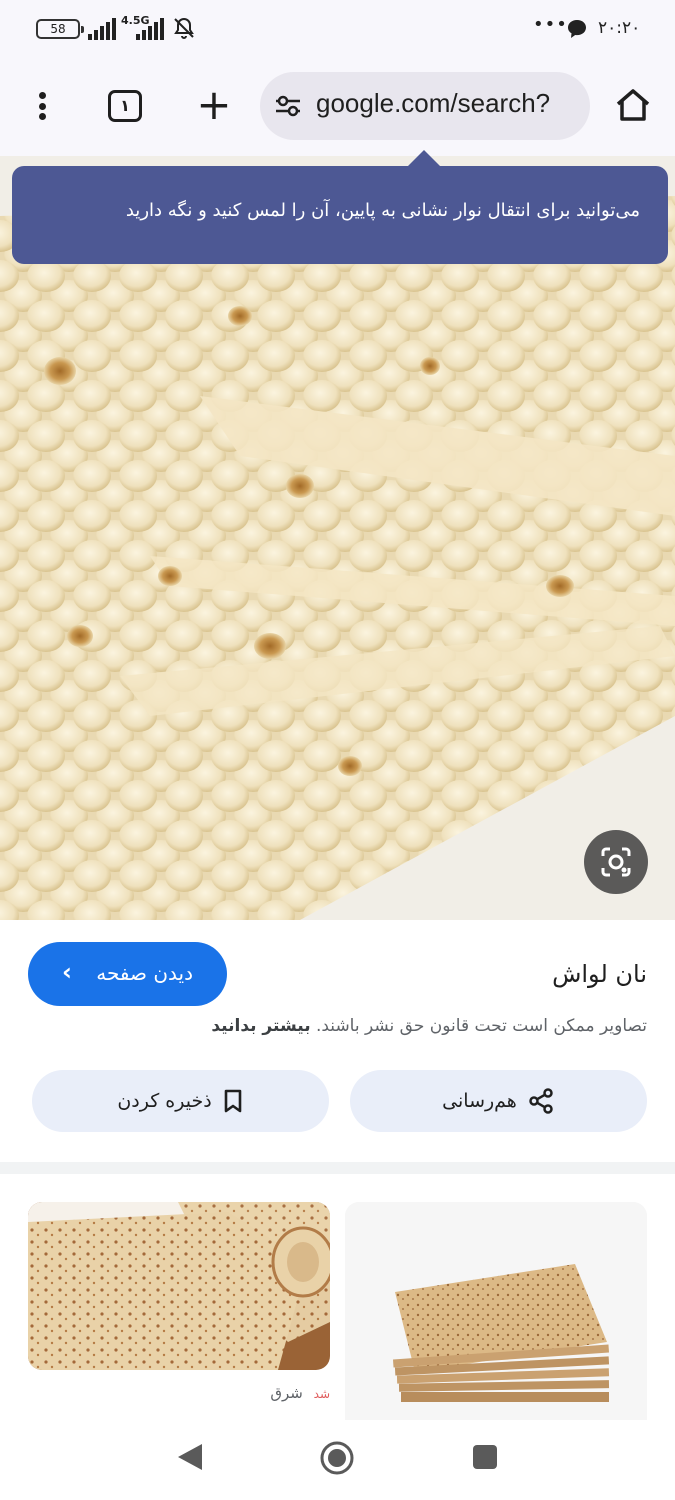 This screenshot has height=1500, width=675. I want to click on recents-icon, so click(485, 1457).